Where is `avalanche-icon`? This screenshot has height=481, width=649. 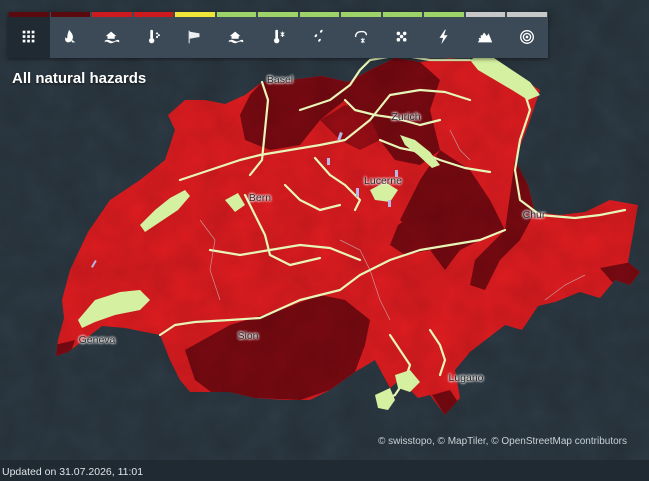
avalanche-icon is located at coordinates (485, 37).